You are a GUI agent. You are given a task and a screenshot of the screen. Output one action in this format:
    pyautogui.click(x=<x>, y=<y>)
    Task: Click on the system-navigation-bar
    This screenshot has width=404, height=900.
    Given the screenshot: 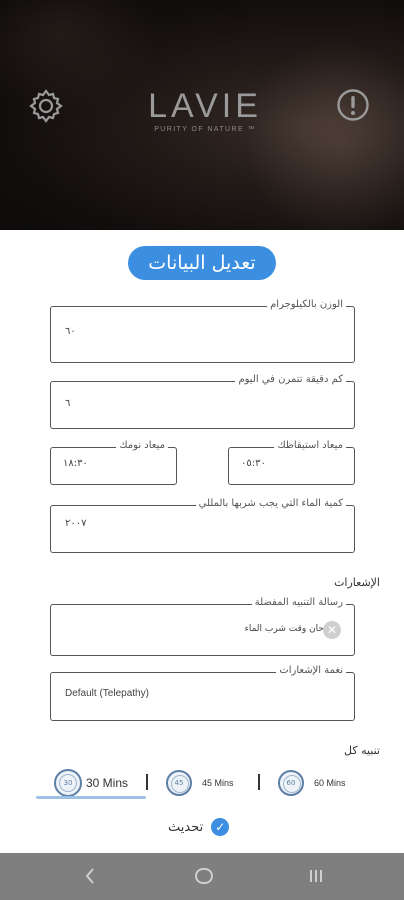 What is the action you would take?
    pyautogui.click(x=202, y=876)
    